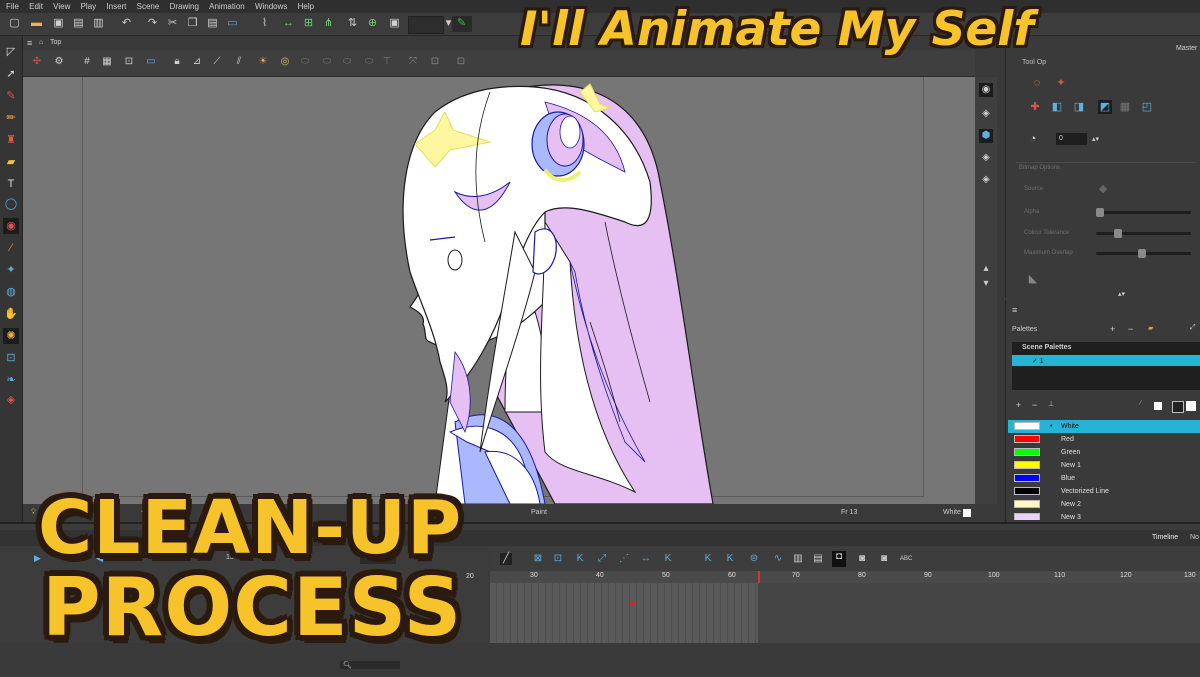 This screenshot has width=1200, height=677. I want to click on pin-colour-icon: ⊥, so click(1051, 404).